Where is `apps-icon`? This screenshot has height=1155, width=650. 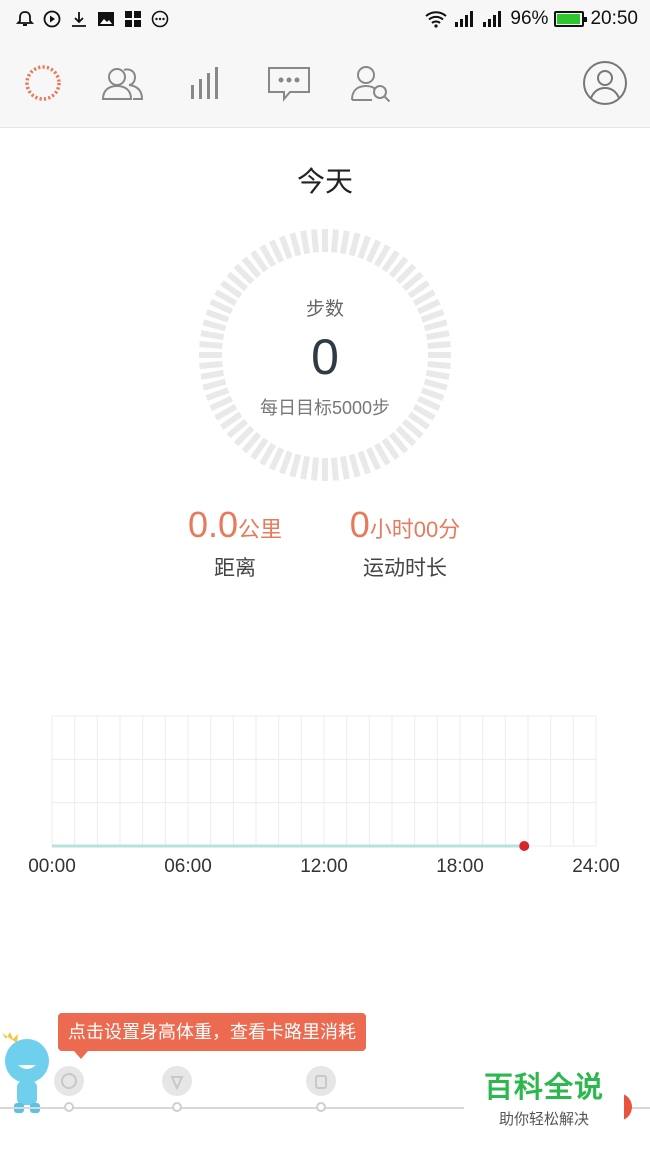 apps-icon is located at coordinates (133, 19).